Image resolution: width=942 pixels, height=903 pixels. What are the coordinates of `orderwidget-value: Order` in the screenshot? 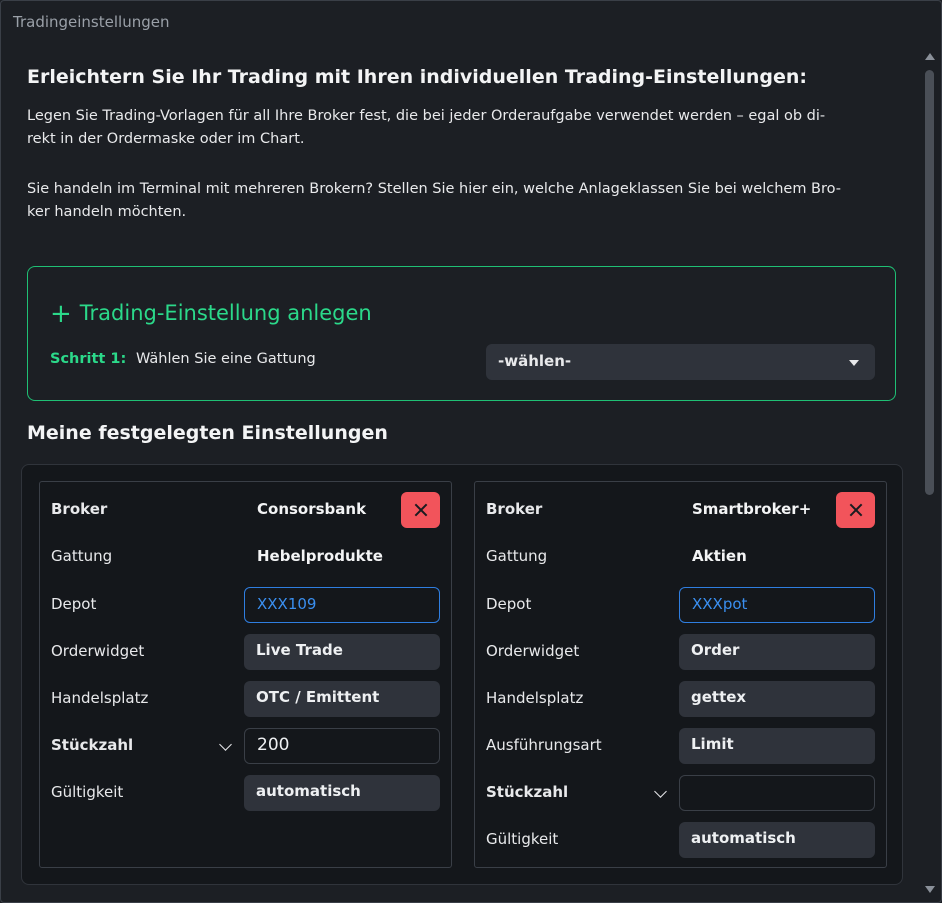 It's located at (715, 650).